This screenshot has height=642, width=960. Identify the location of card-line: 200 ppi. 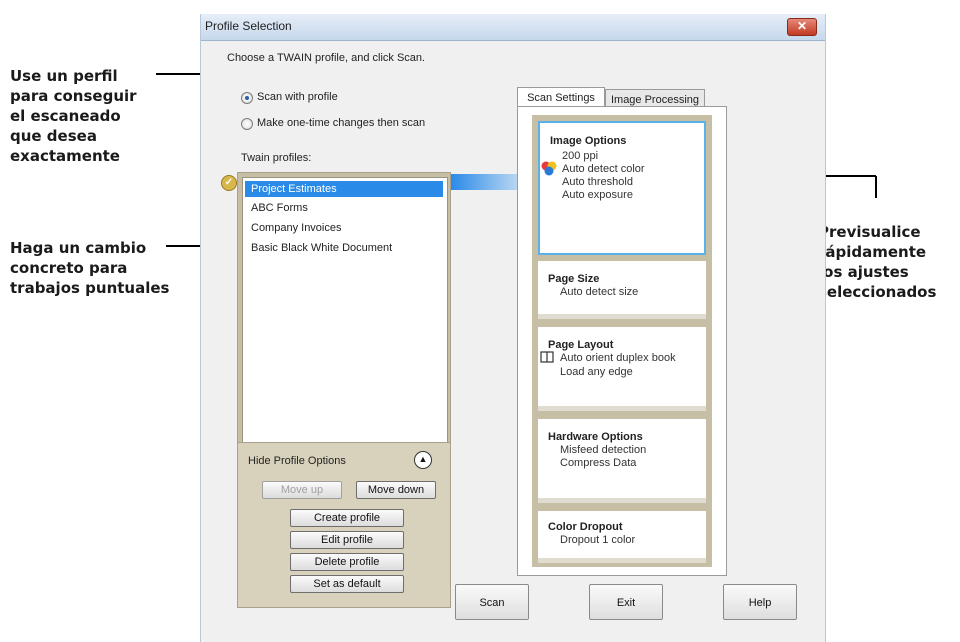
(580, 156).